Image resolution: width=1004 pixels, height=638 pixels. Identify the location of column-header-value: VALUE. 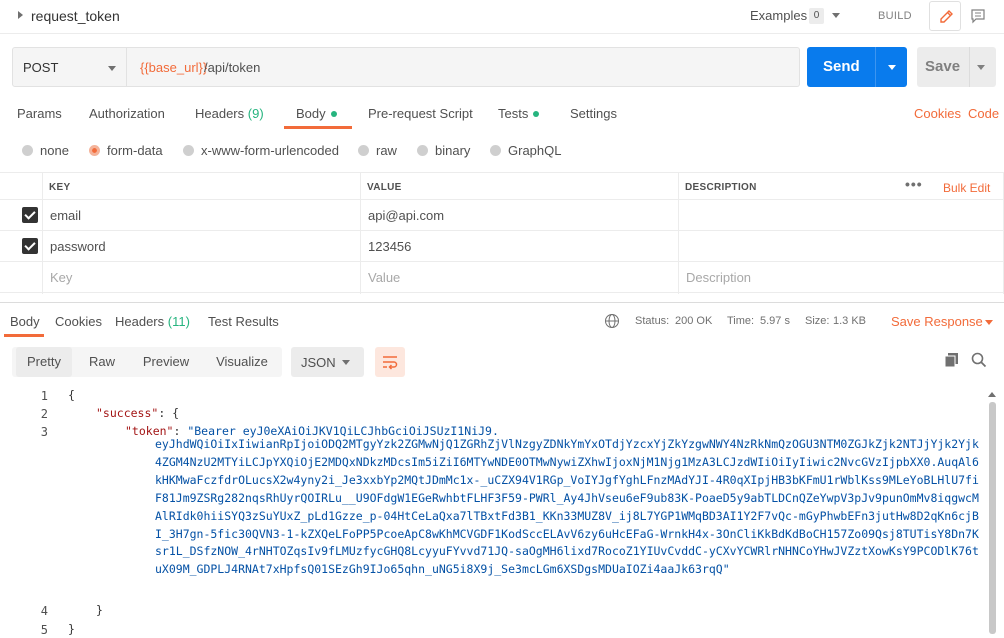
(384, 187).